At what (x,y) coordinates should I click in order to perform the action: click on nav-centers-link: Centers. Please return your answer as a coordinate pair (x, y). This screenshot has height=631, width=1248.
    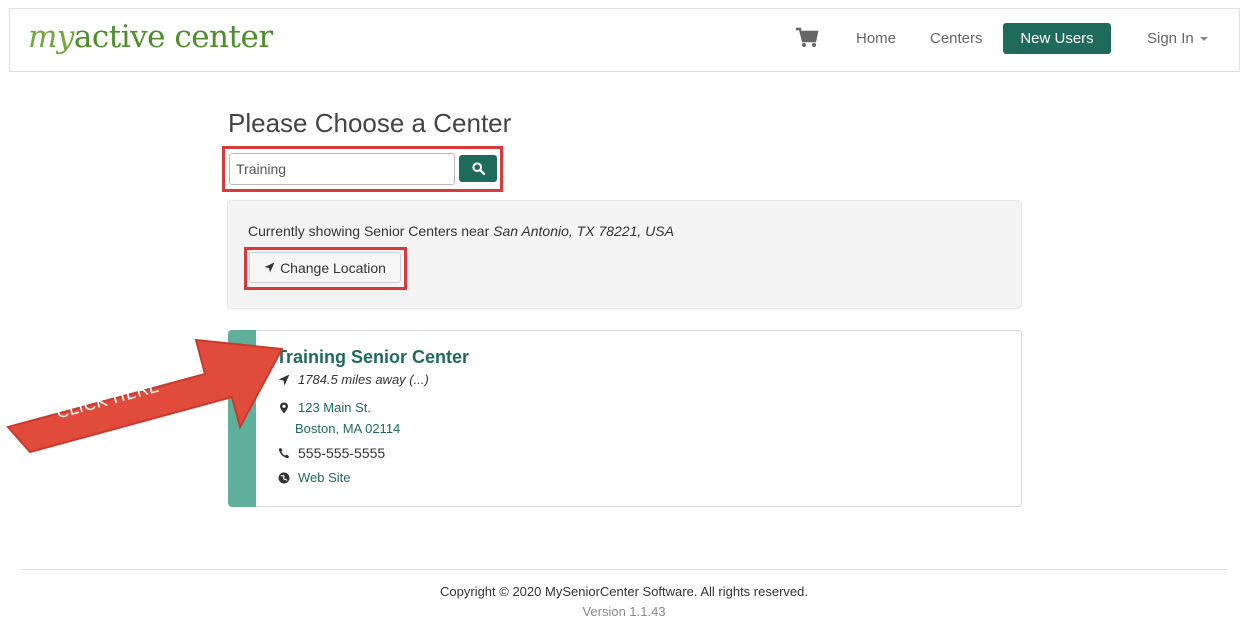
    Looking at the image, I should click on (956, 38).